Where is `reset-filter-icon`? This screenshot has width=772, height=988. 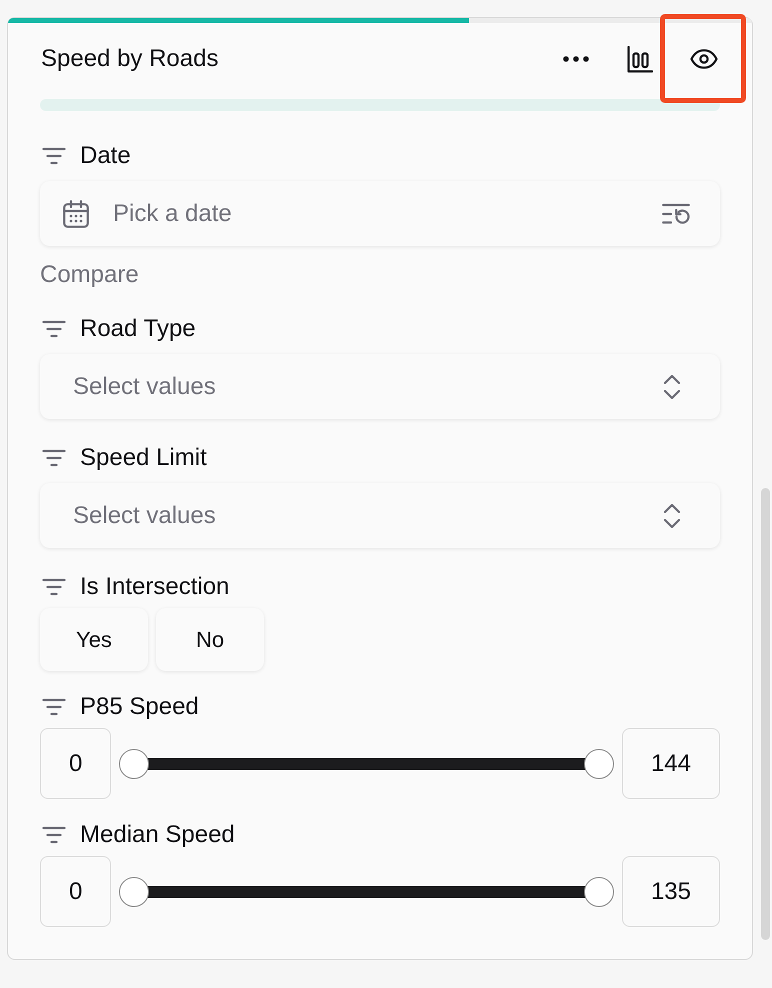
reset-filter-icon is located at coordinates (676, 213).